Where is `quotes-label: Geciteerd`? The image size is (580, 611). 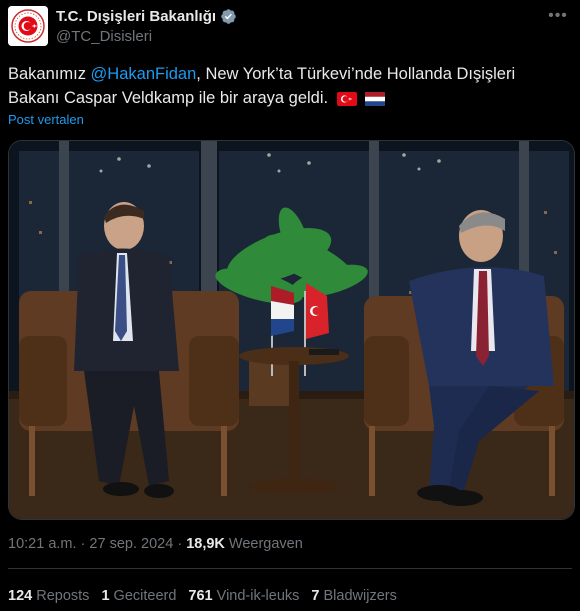 quotes-label: Geciteerd is located at coordinates (145, 596).